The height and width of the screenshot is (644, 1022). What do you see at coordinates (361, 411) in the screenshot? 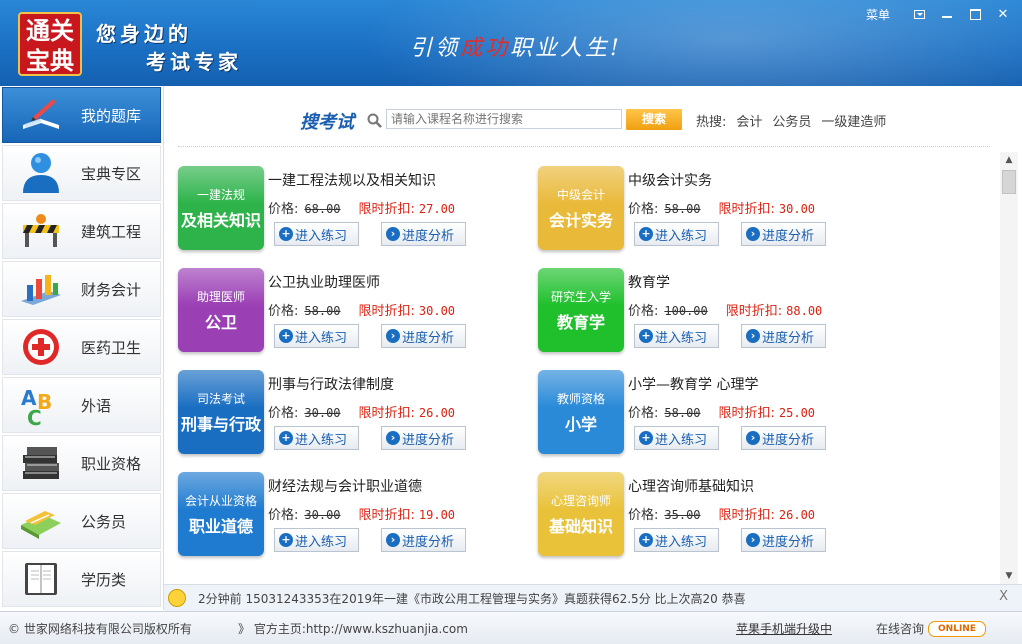
I see `course-price: 价格: 30.00 限时折扣: 26.00` at bounding box center [361, 411].